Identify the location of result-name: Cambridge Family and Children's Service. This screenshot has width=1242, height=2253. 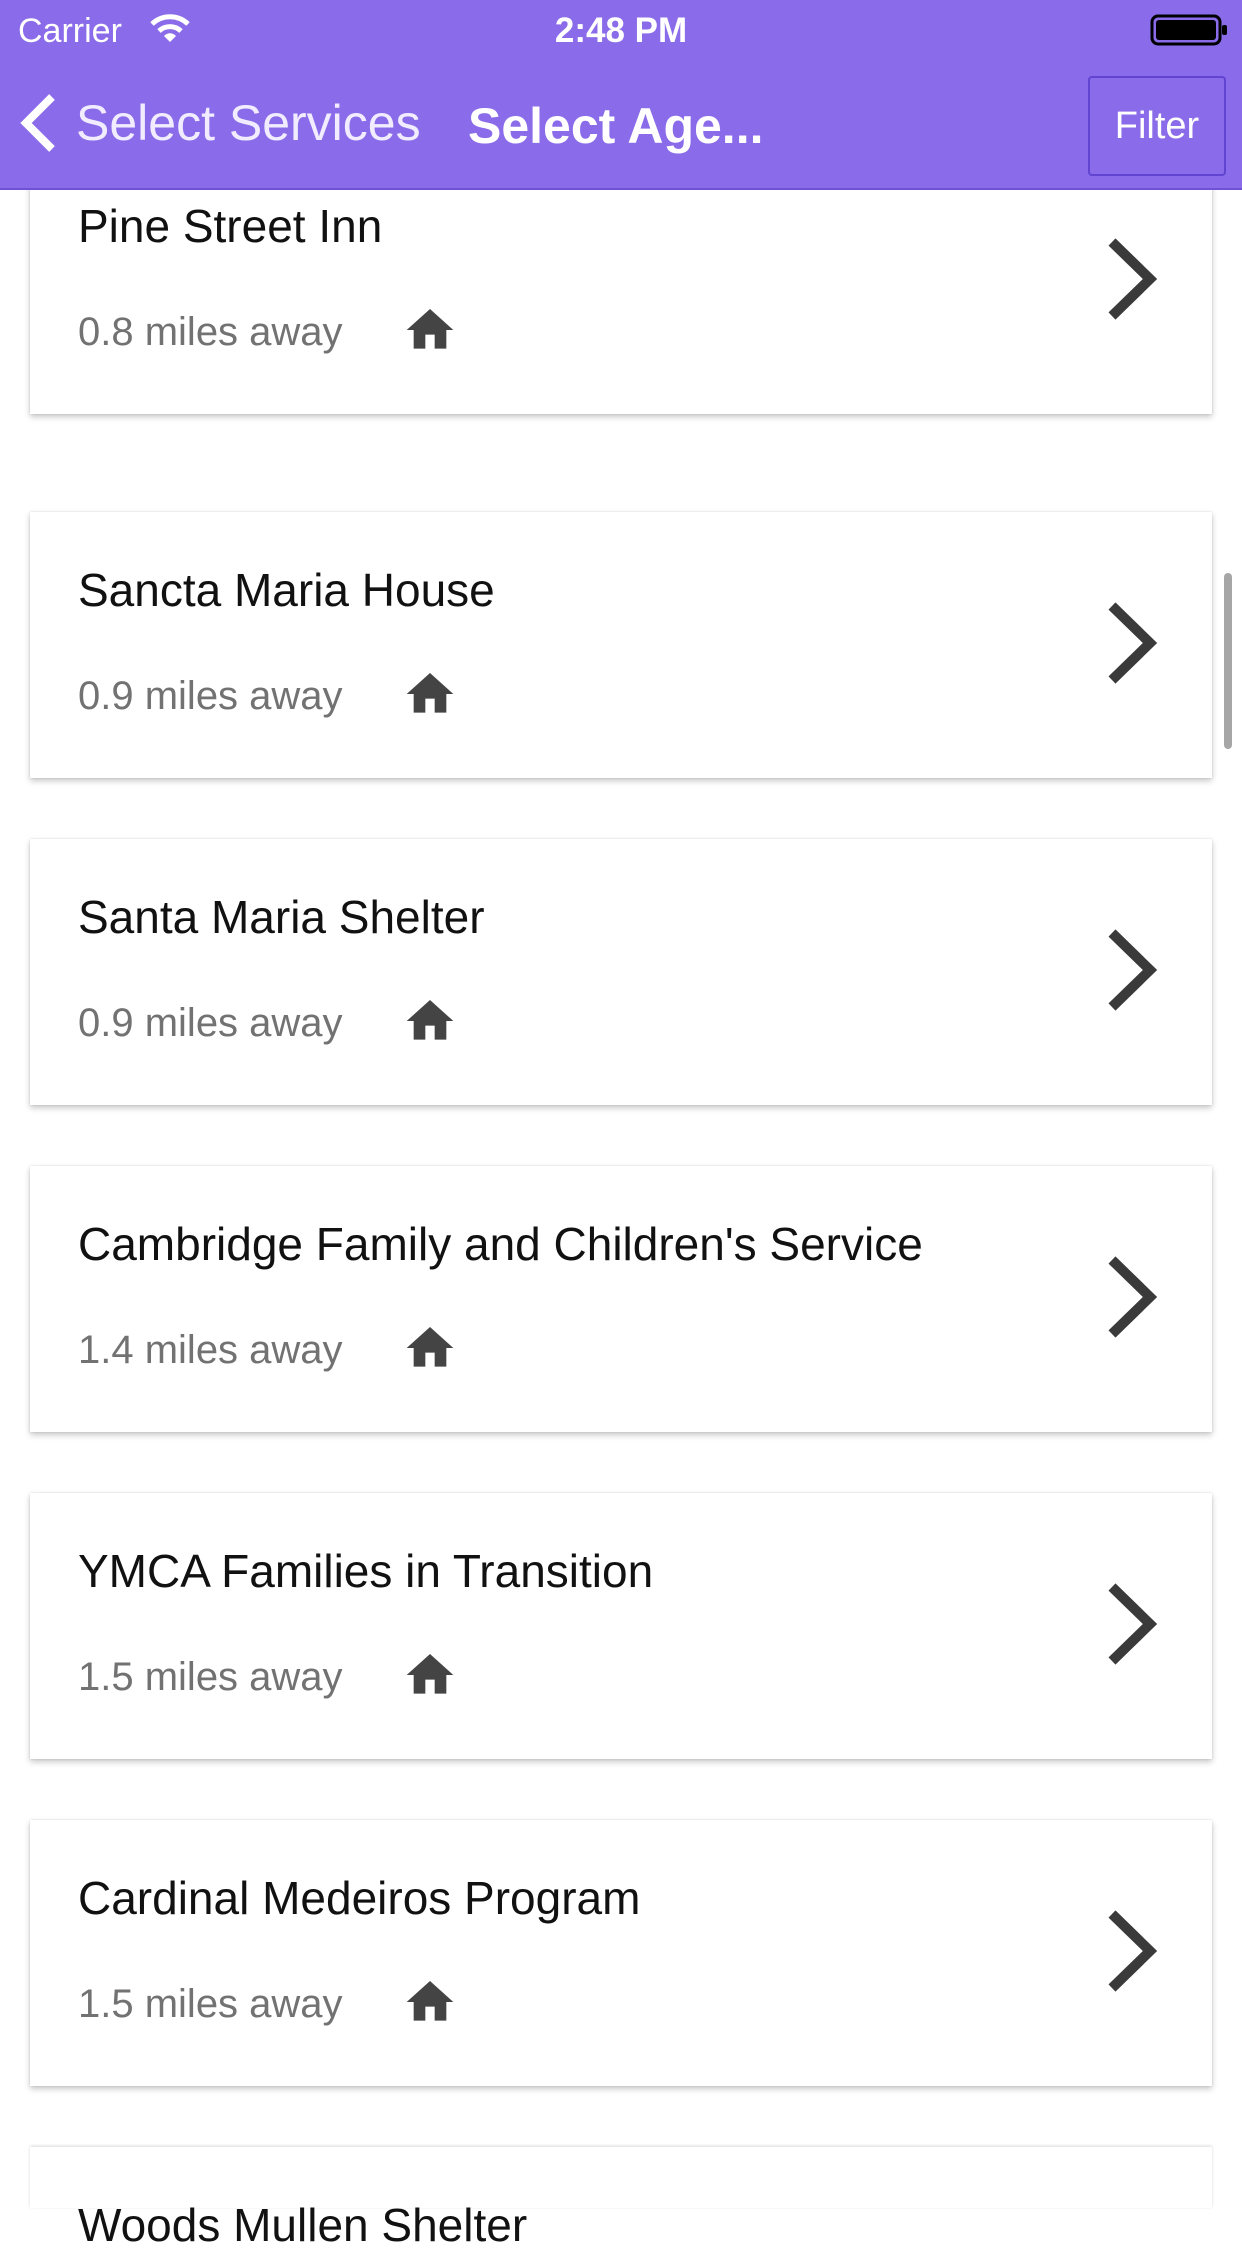
(500, 1244).